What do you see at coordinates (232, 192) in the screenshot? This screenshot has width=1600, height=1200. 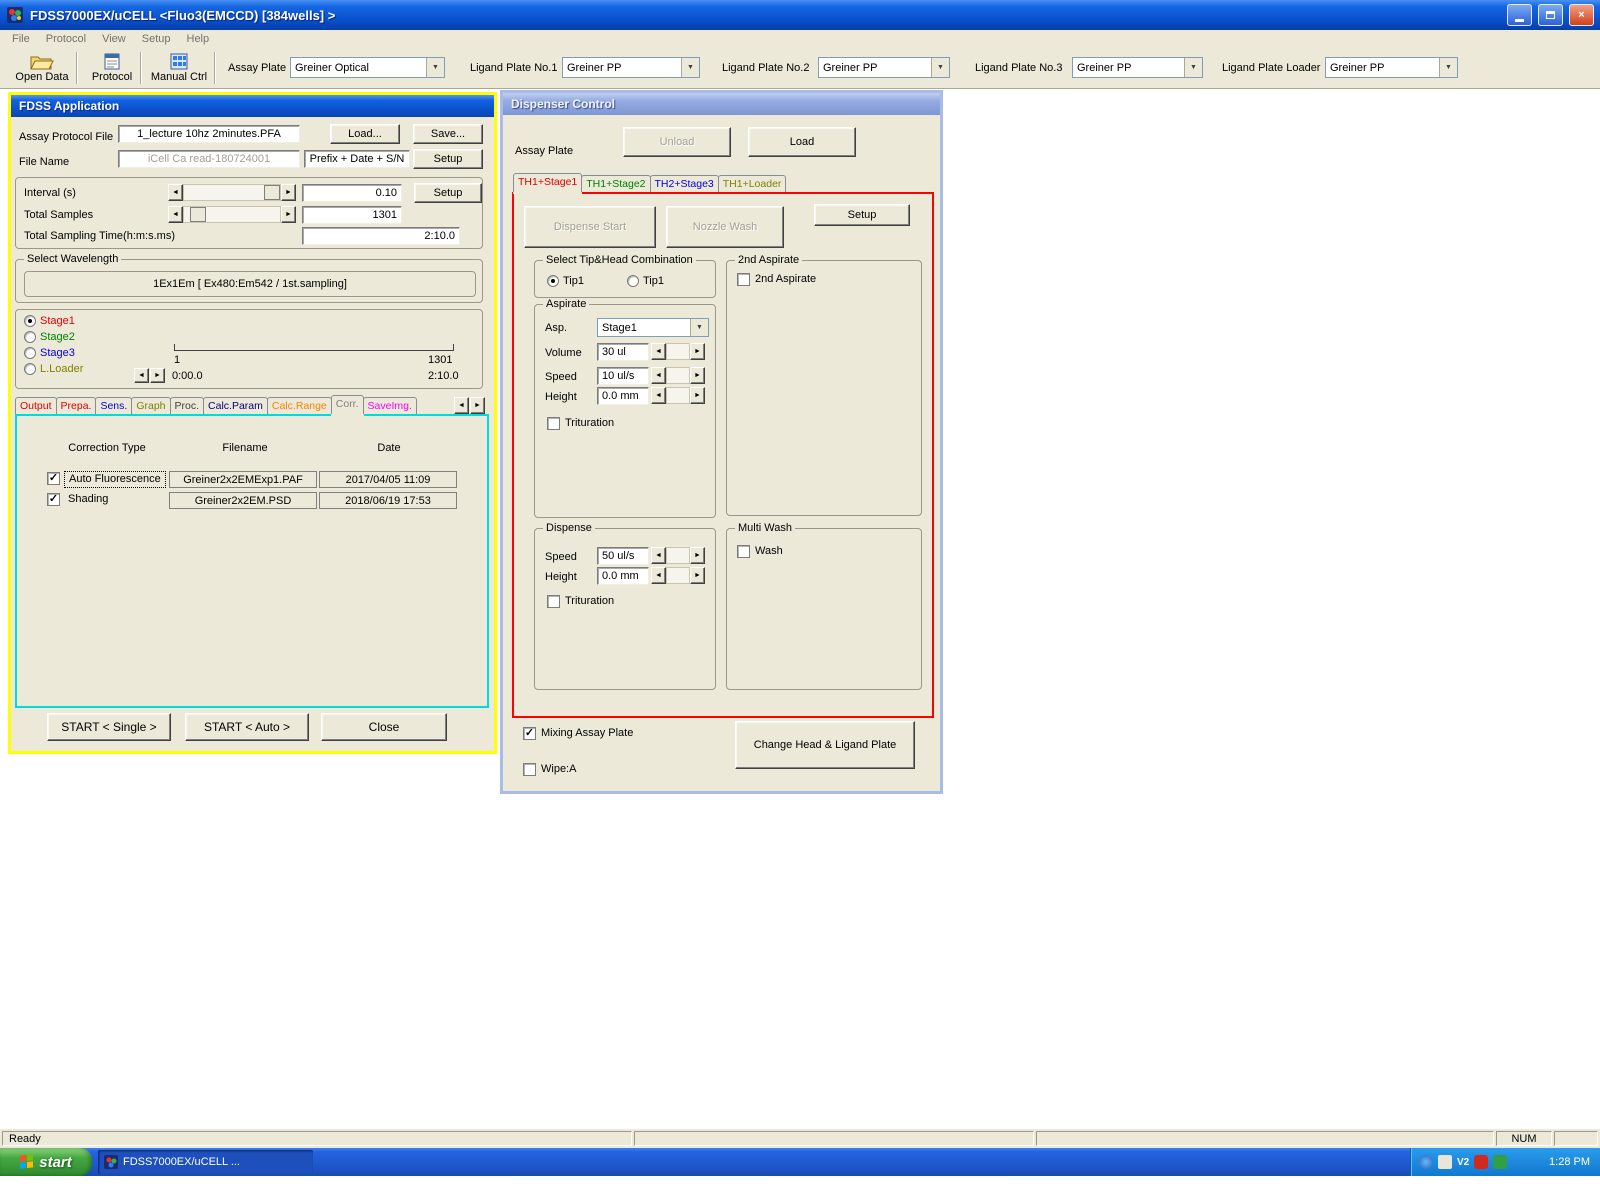 I see `interval-spinner: ◄ ►` at bounding box center [232, 192].